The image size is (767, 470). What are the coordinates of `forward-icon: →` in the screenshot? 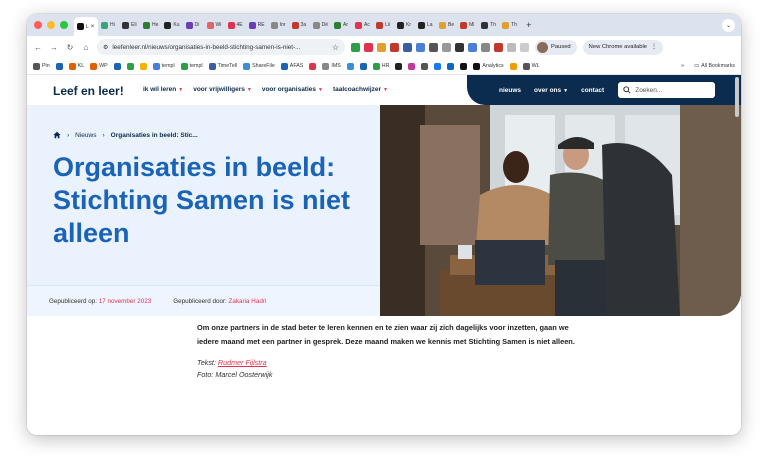 It's located at (54, 47).